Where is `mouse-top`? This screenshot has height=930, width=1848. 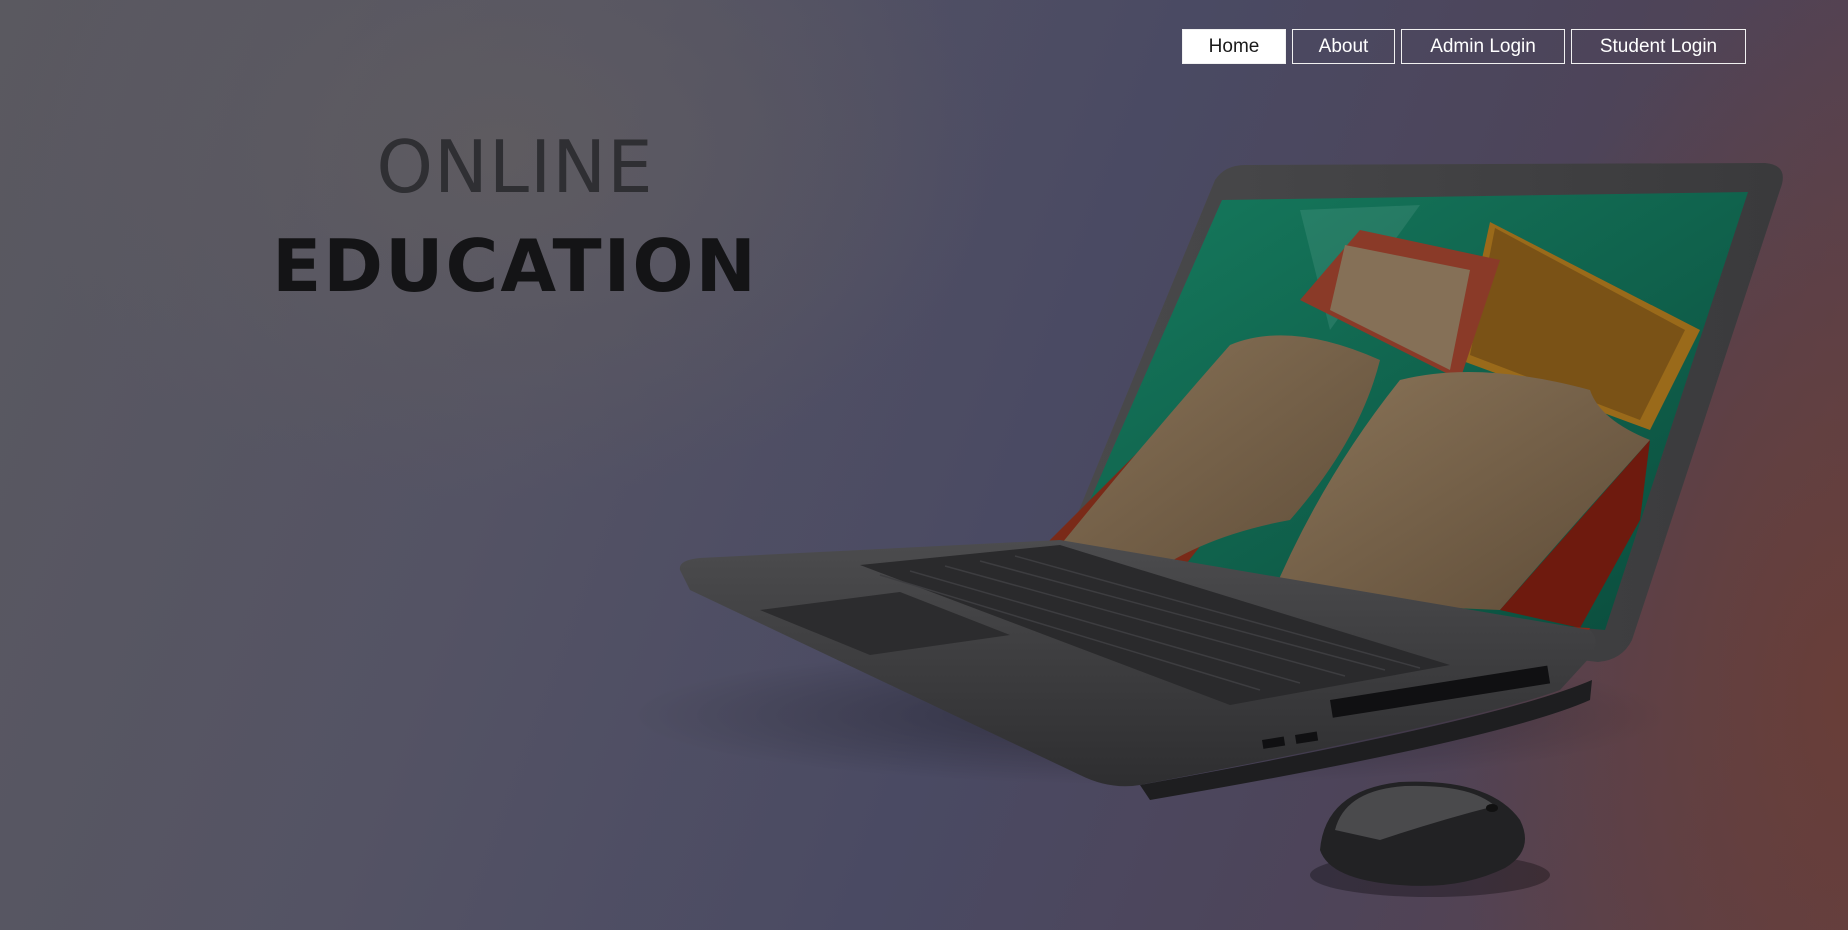 mouse-top is located at coordinates (1415, 812).